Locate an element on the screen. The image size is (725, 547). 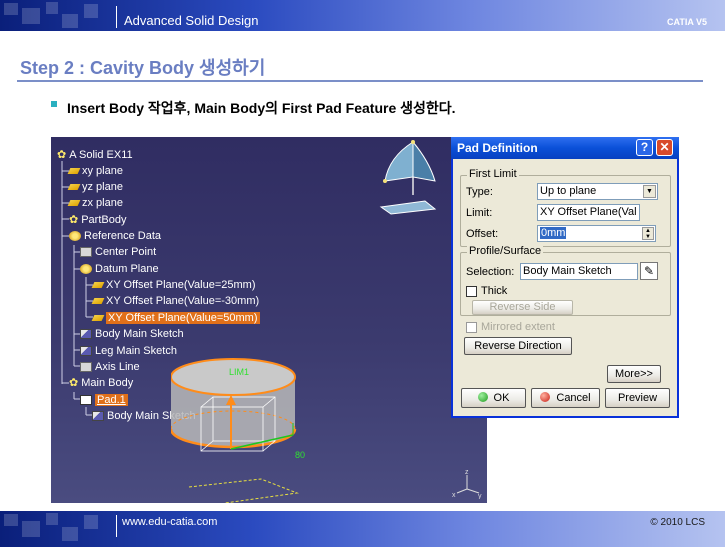
cancel-button: Cancel is located at coordinates (565, 398).